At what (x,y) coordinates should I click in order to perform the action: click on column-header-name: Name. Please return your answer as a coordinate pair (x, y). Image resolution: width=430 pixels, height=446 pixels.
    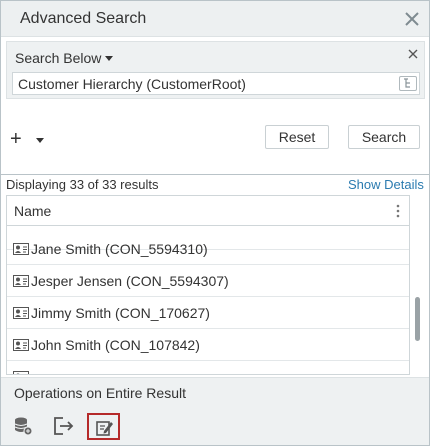
    Looking at the image, I should click on (32, 211).